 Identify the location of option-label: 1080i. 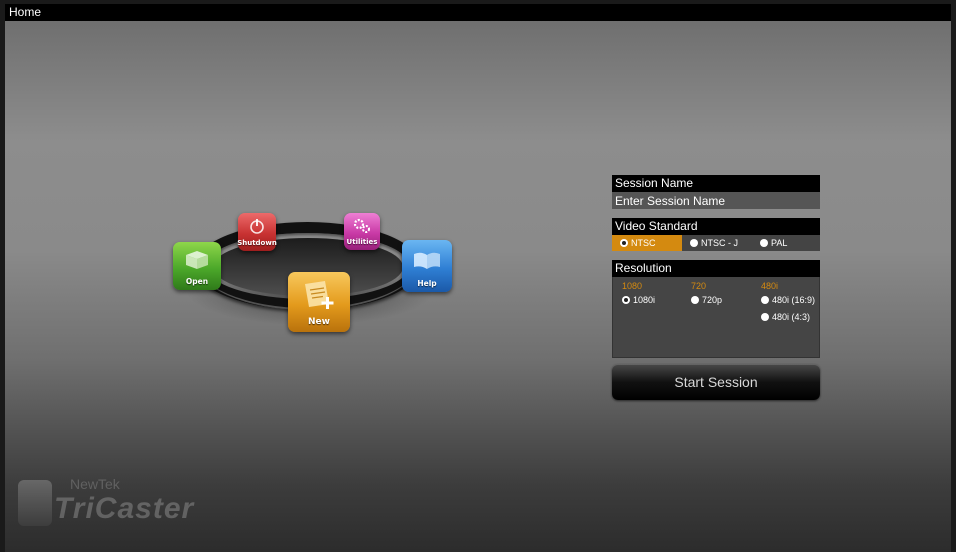
(644, 300).